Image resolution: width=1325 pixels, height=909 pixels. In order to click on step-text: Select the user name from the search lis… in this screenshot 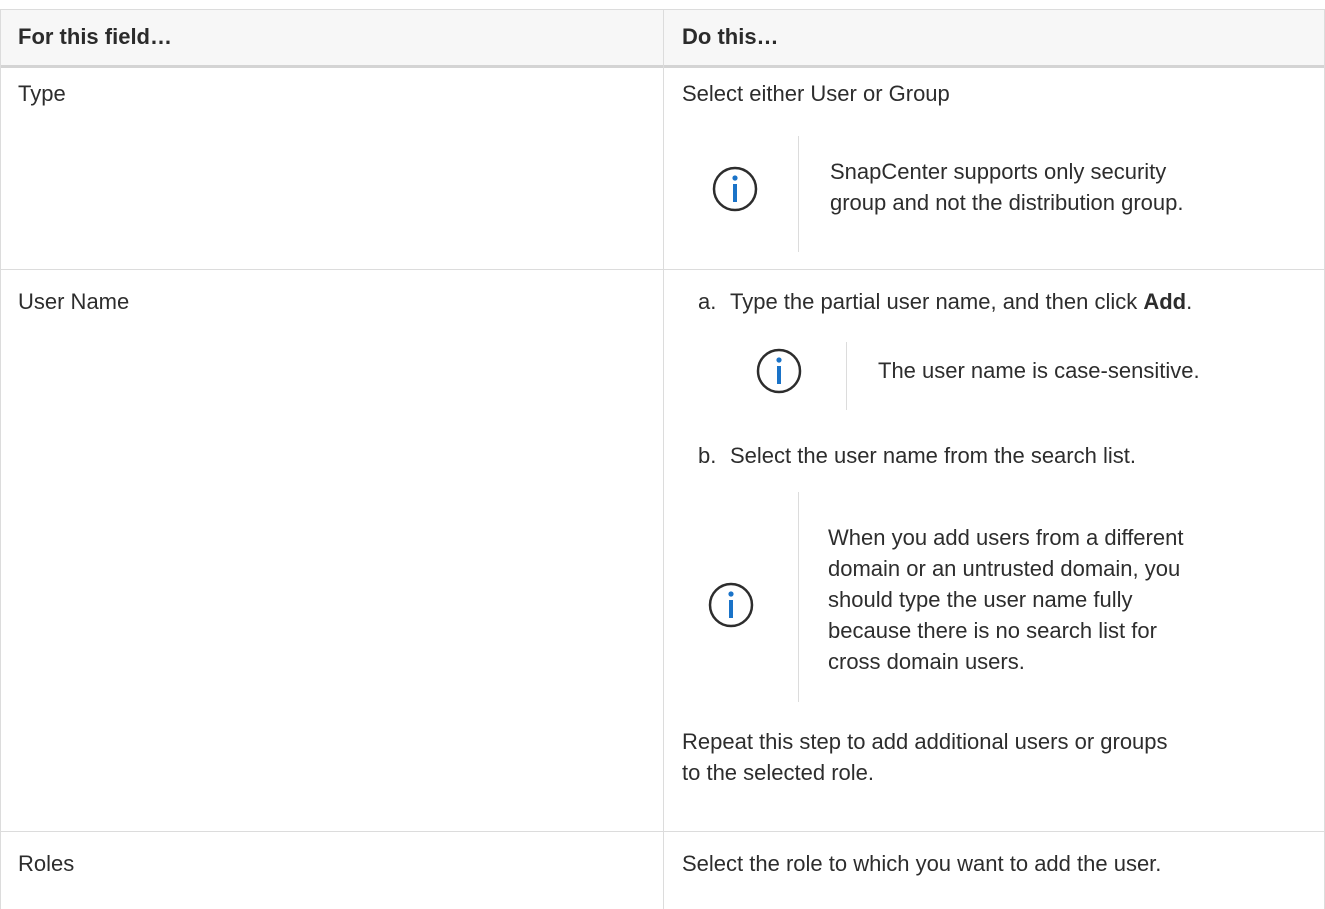, I will do `click(933, 455)`.